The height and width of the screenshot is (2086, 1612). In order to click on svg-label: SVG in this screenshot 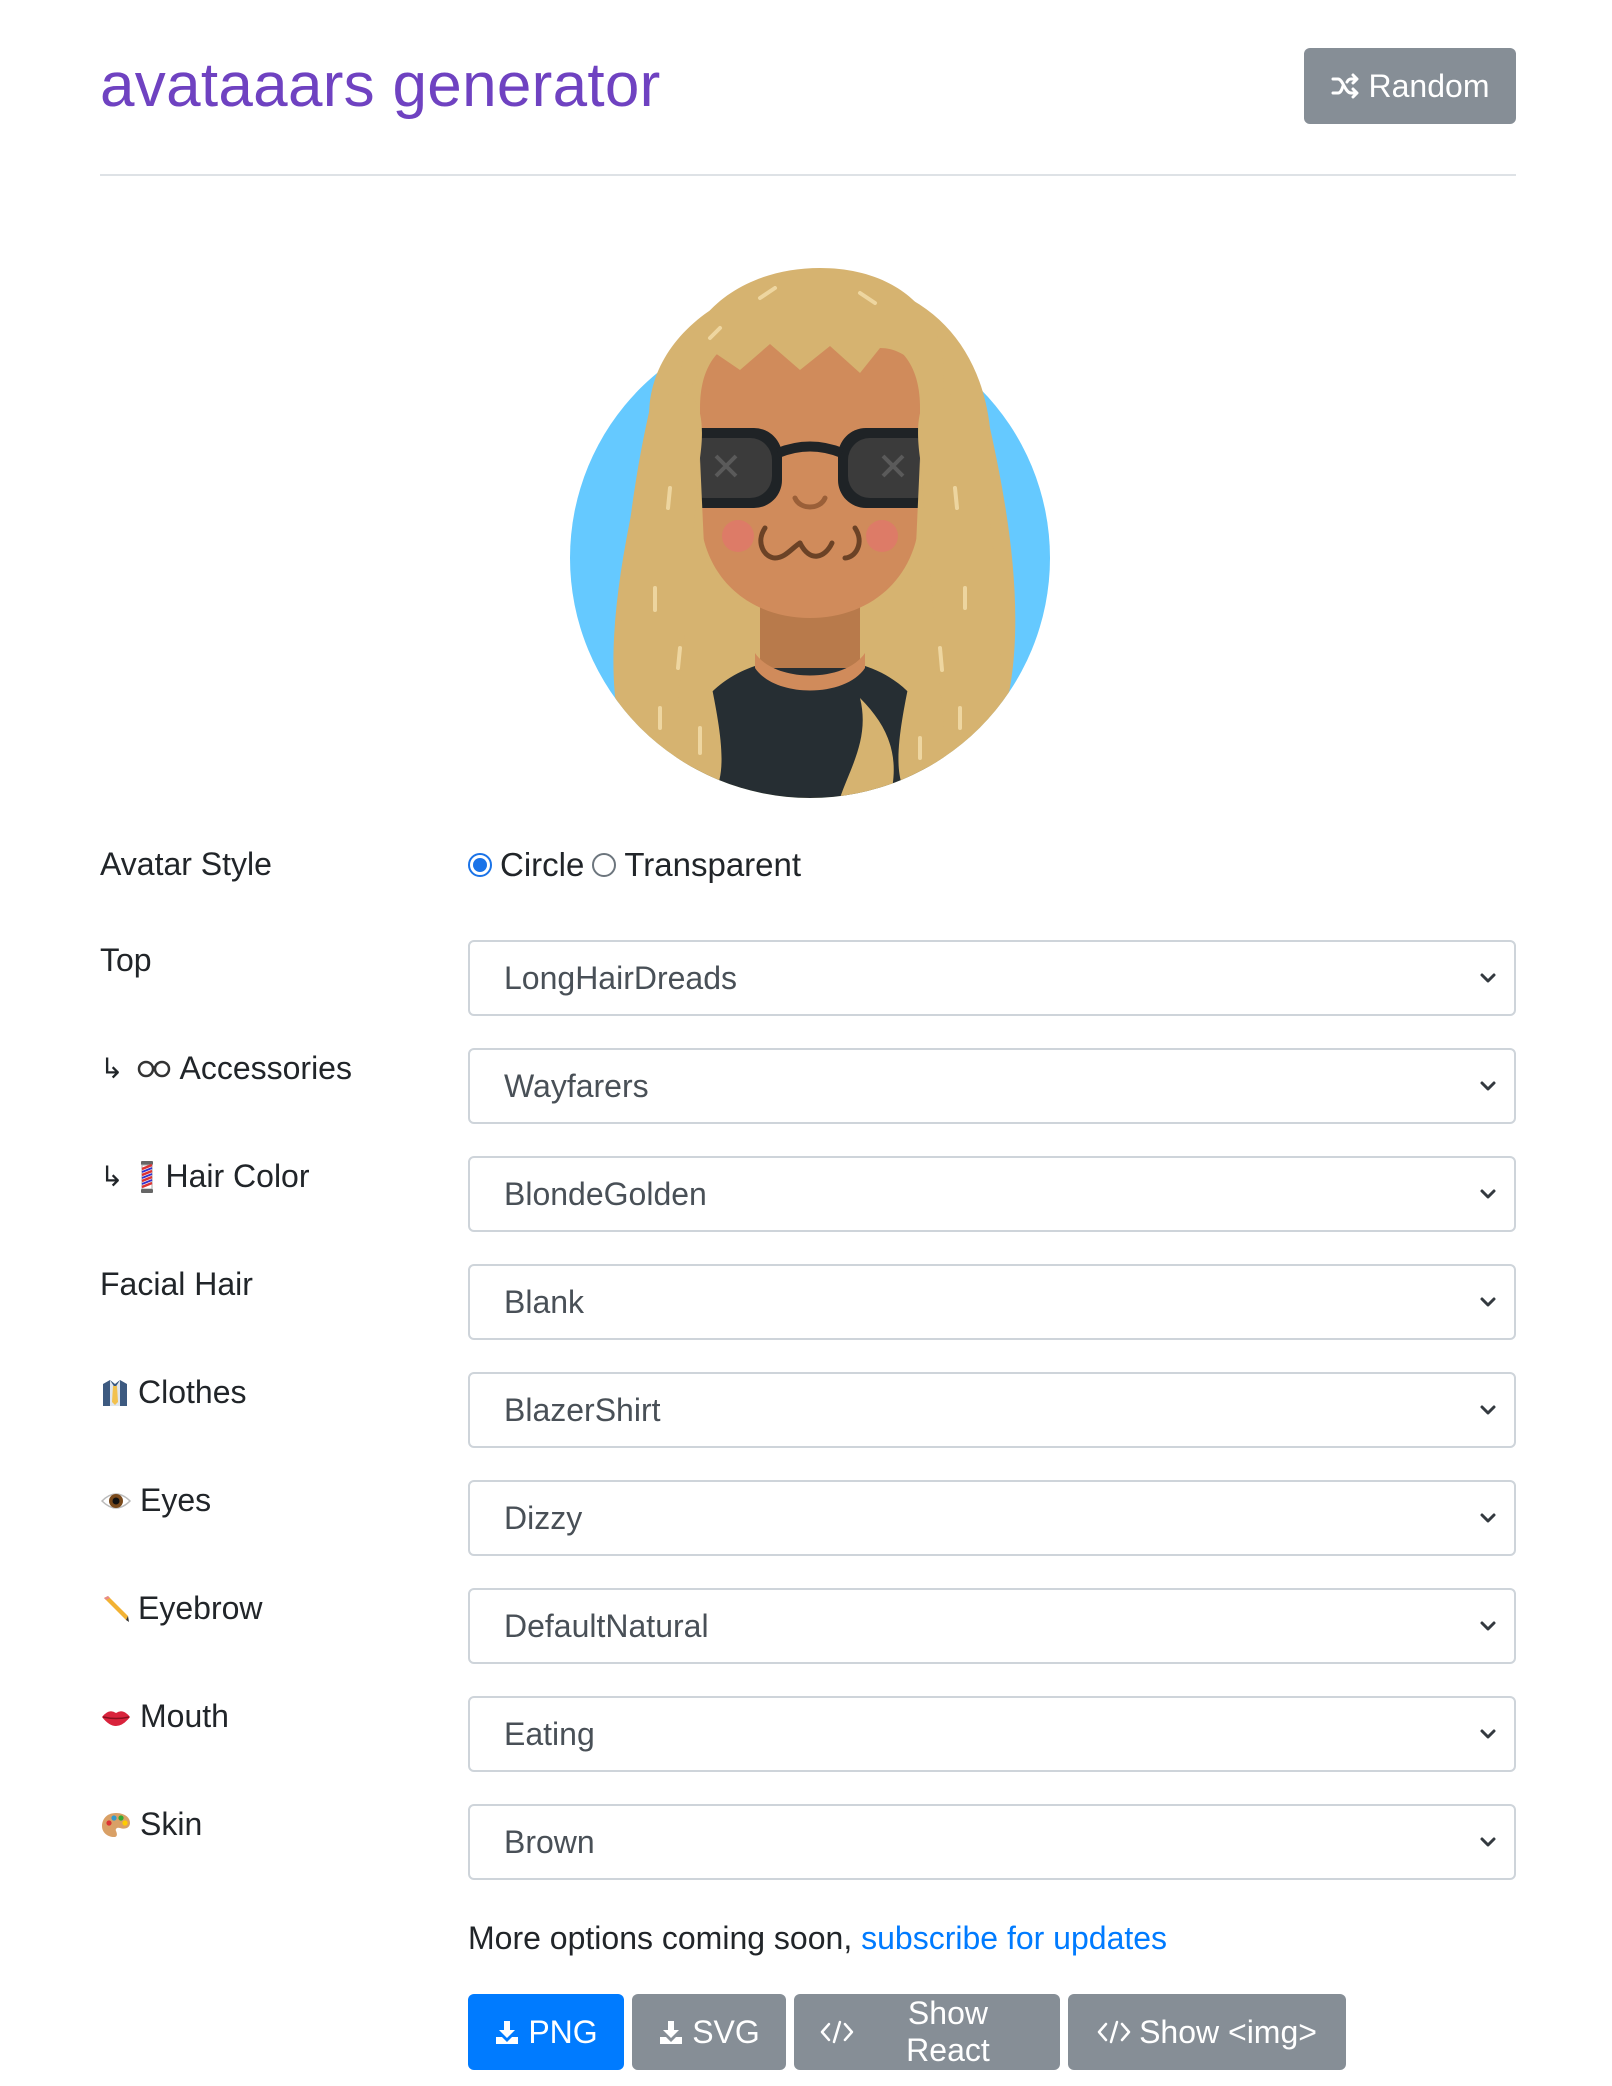, I will do `click(726, 2031)`.